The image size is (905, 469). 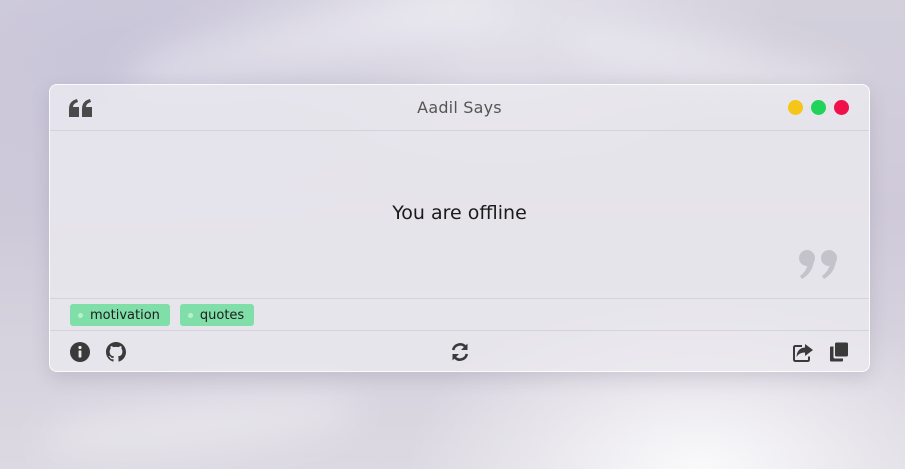 What do you see at coordinates (222, 315) in the screenshot?
I see `tag-label: quotes` at bounding box center [222, 315].